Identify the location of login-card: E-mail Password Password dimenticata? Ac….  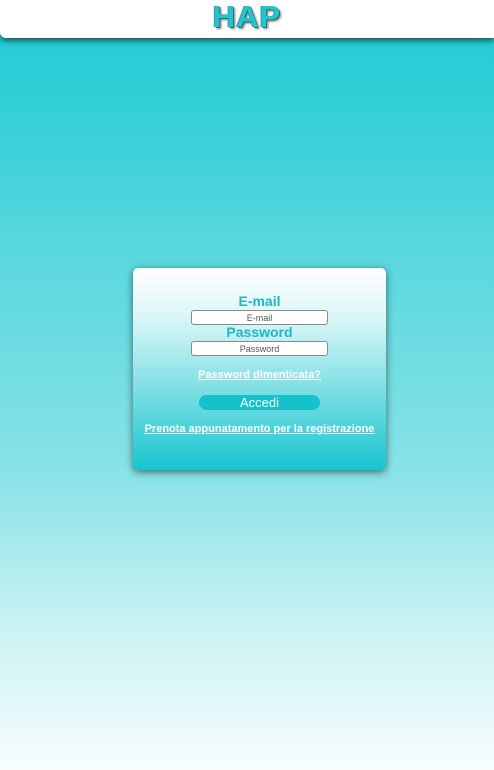
(259, 369).